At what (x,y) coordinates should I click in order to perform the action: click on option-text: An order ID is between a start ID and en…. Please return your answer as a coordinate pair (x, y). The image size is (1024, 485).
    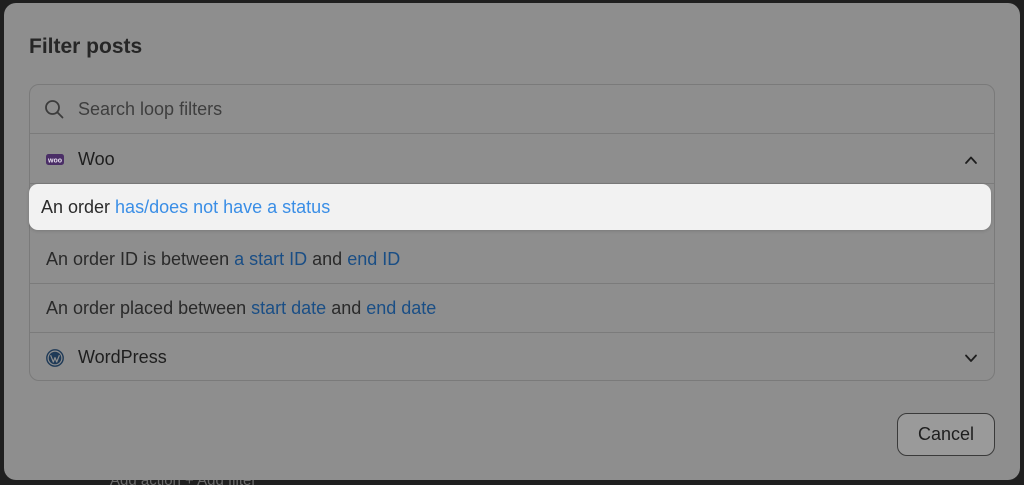
    Looking at the image, I should click on (223, 258).